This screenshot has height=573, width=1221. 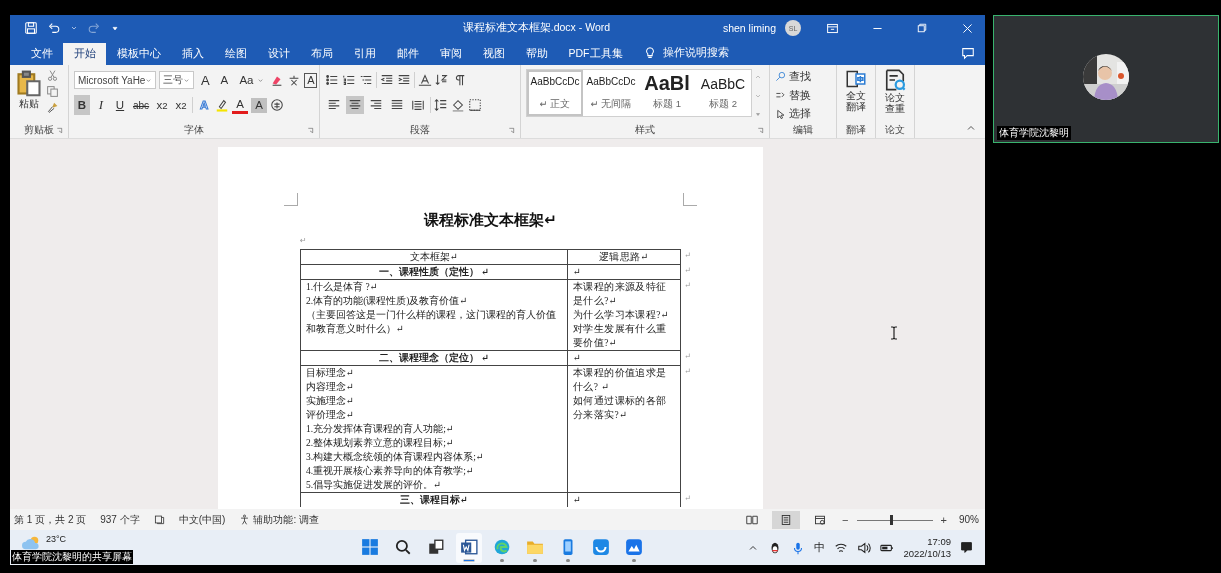 I want to click on plagiarism-check-button: 论文查重, so click(x=895, y=91).